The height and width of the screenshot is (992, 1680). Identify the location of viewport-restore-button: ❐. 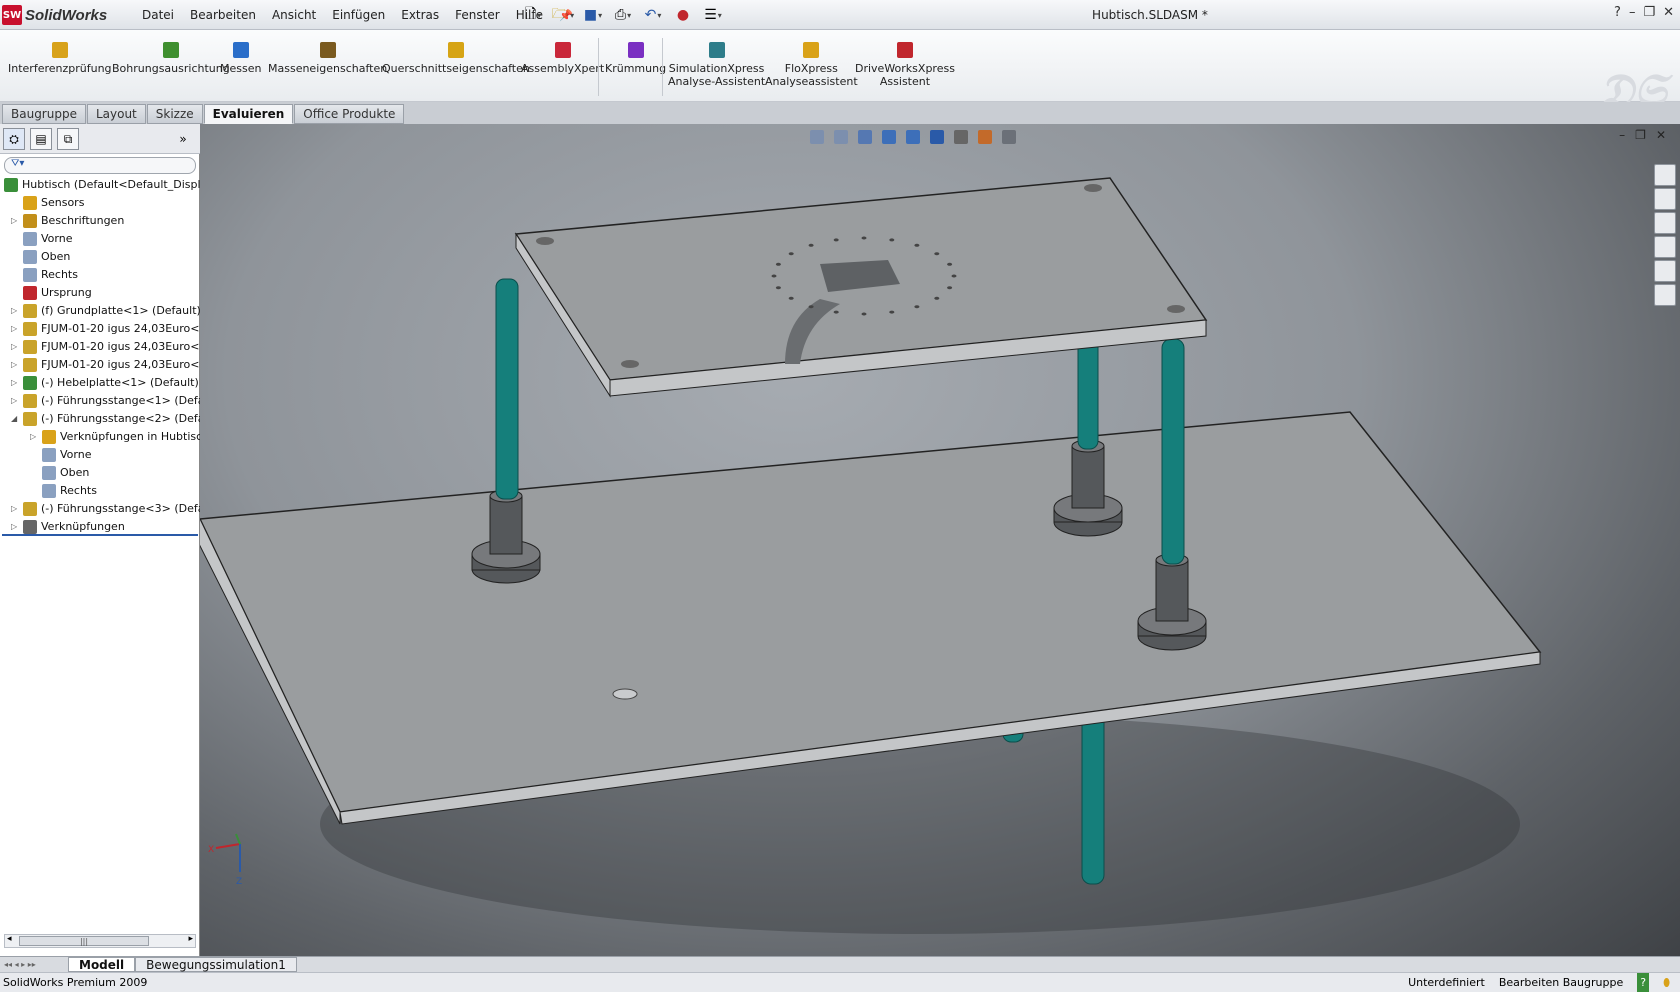
(1640, 135).